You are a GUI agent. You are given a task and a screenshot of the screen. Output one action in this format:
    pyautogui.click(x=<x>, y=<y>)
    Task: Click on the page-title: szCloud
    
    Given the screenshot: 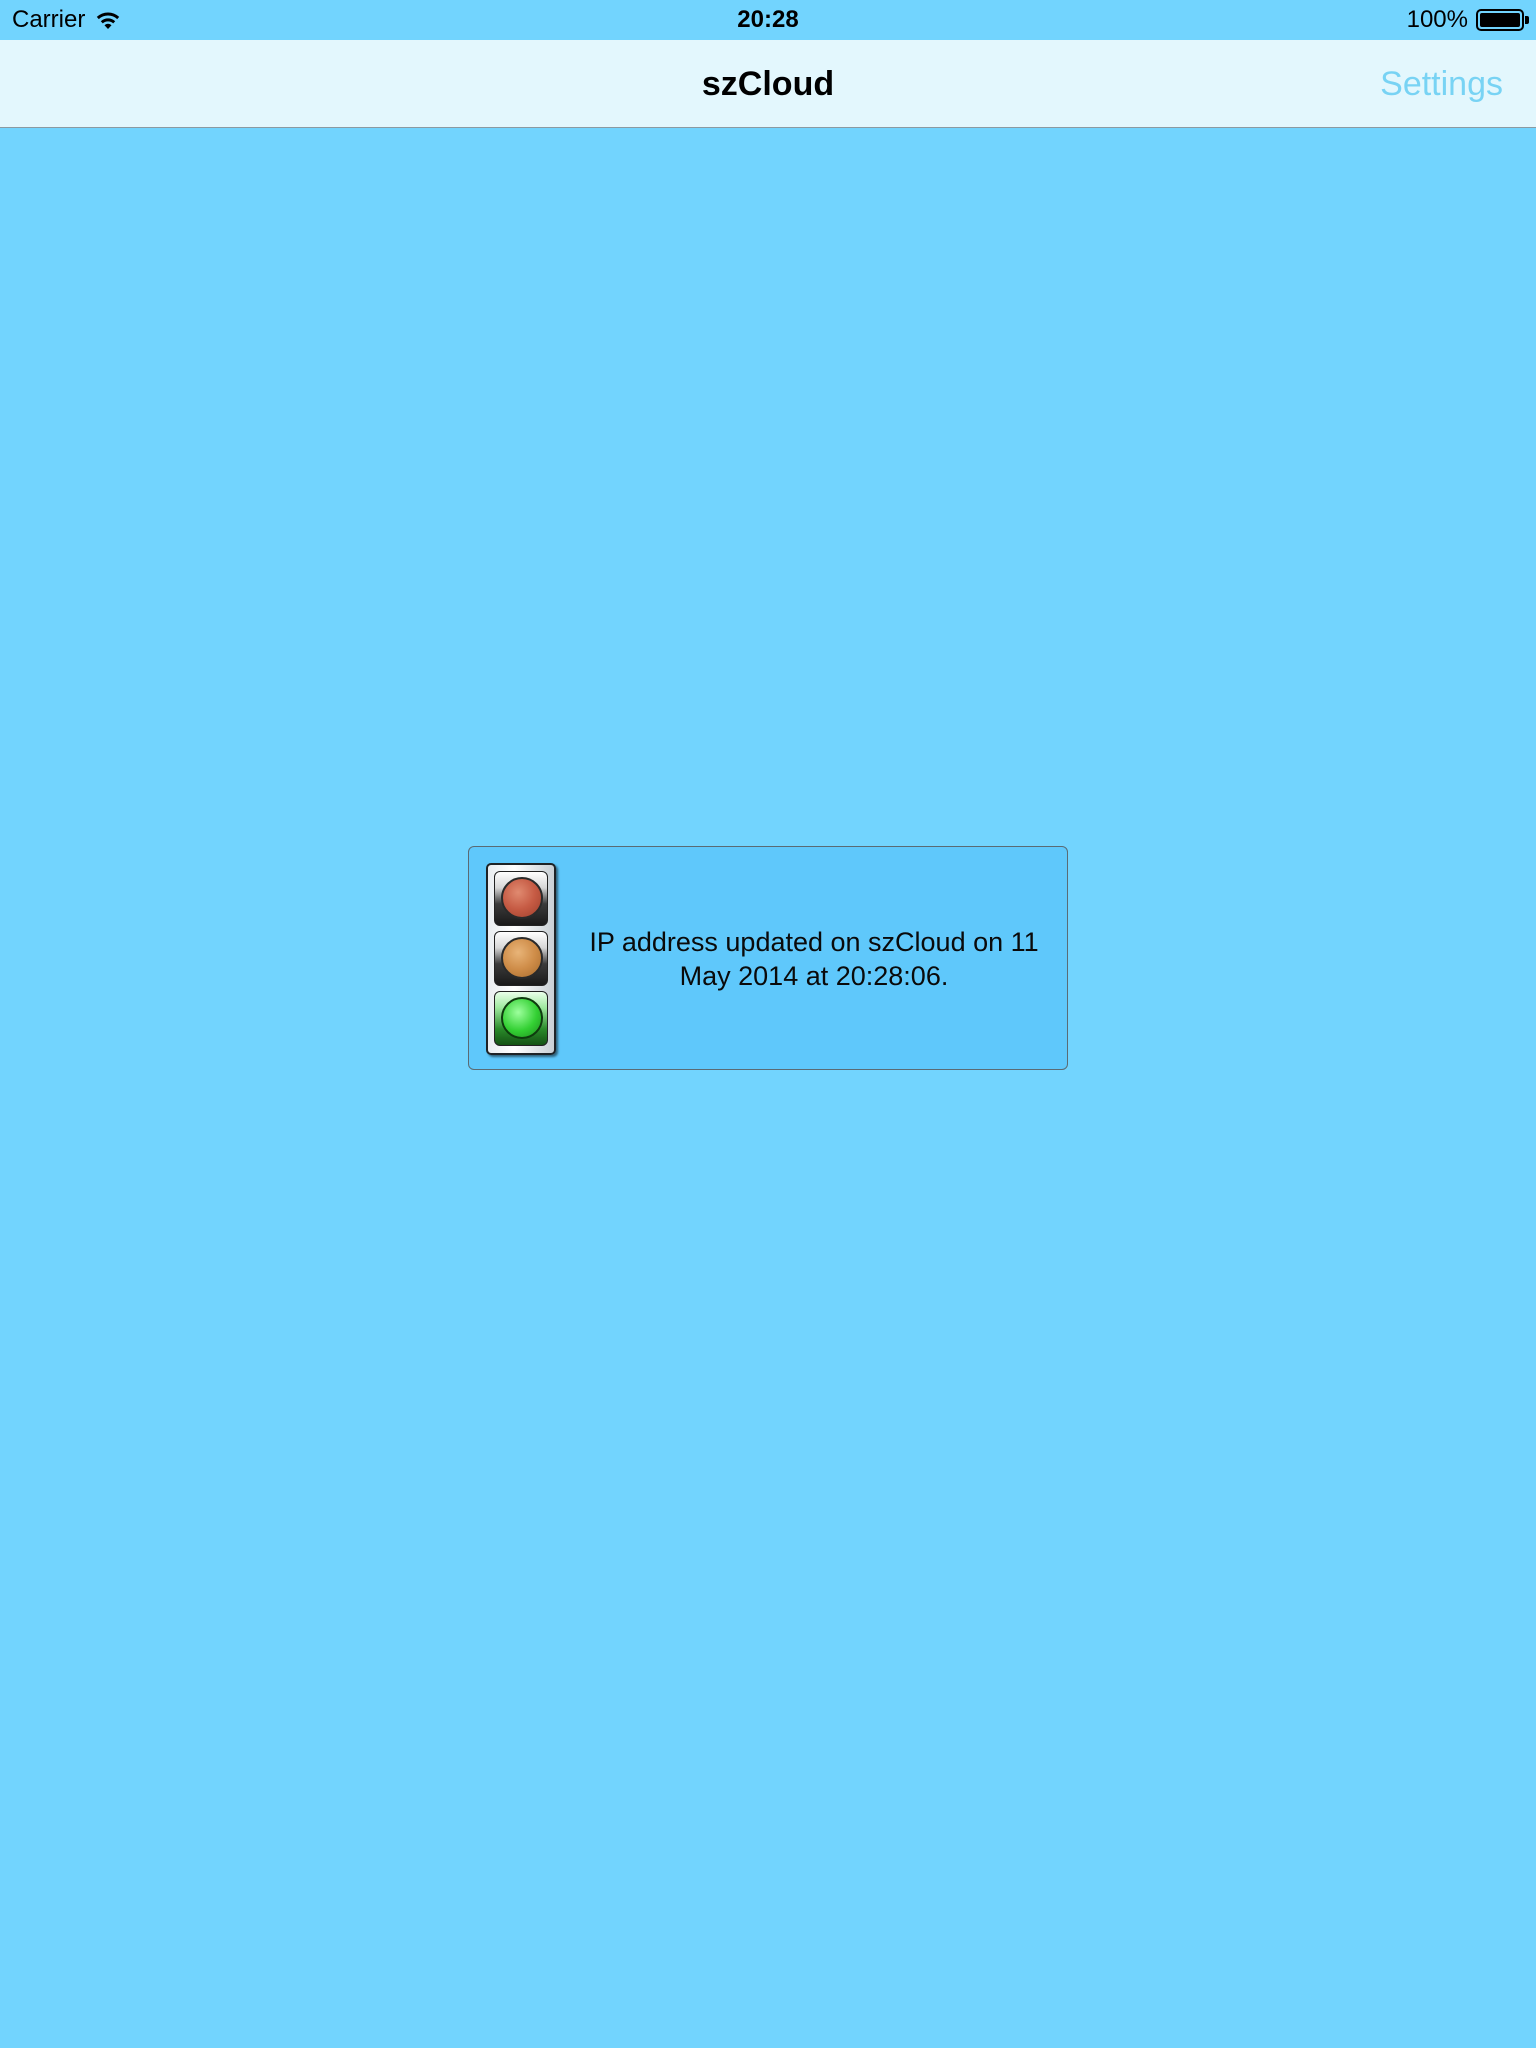 What is the action you would take?
    pyautogui.click(x=768, y=84)
    